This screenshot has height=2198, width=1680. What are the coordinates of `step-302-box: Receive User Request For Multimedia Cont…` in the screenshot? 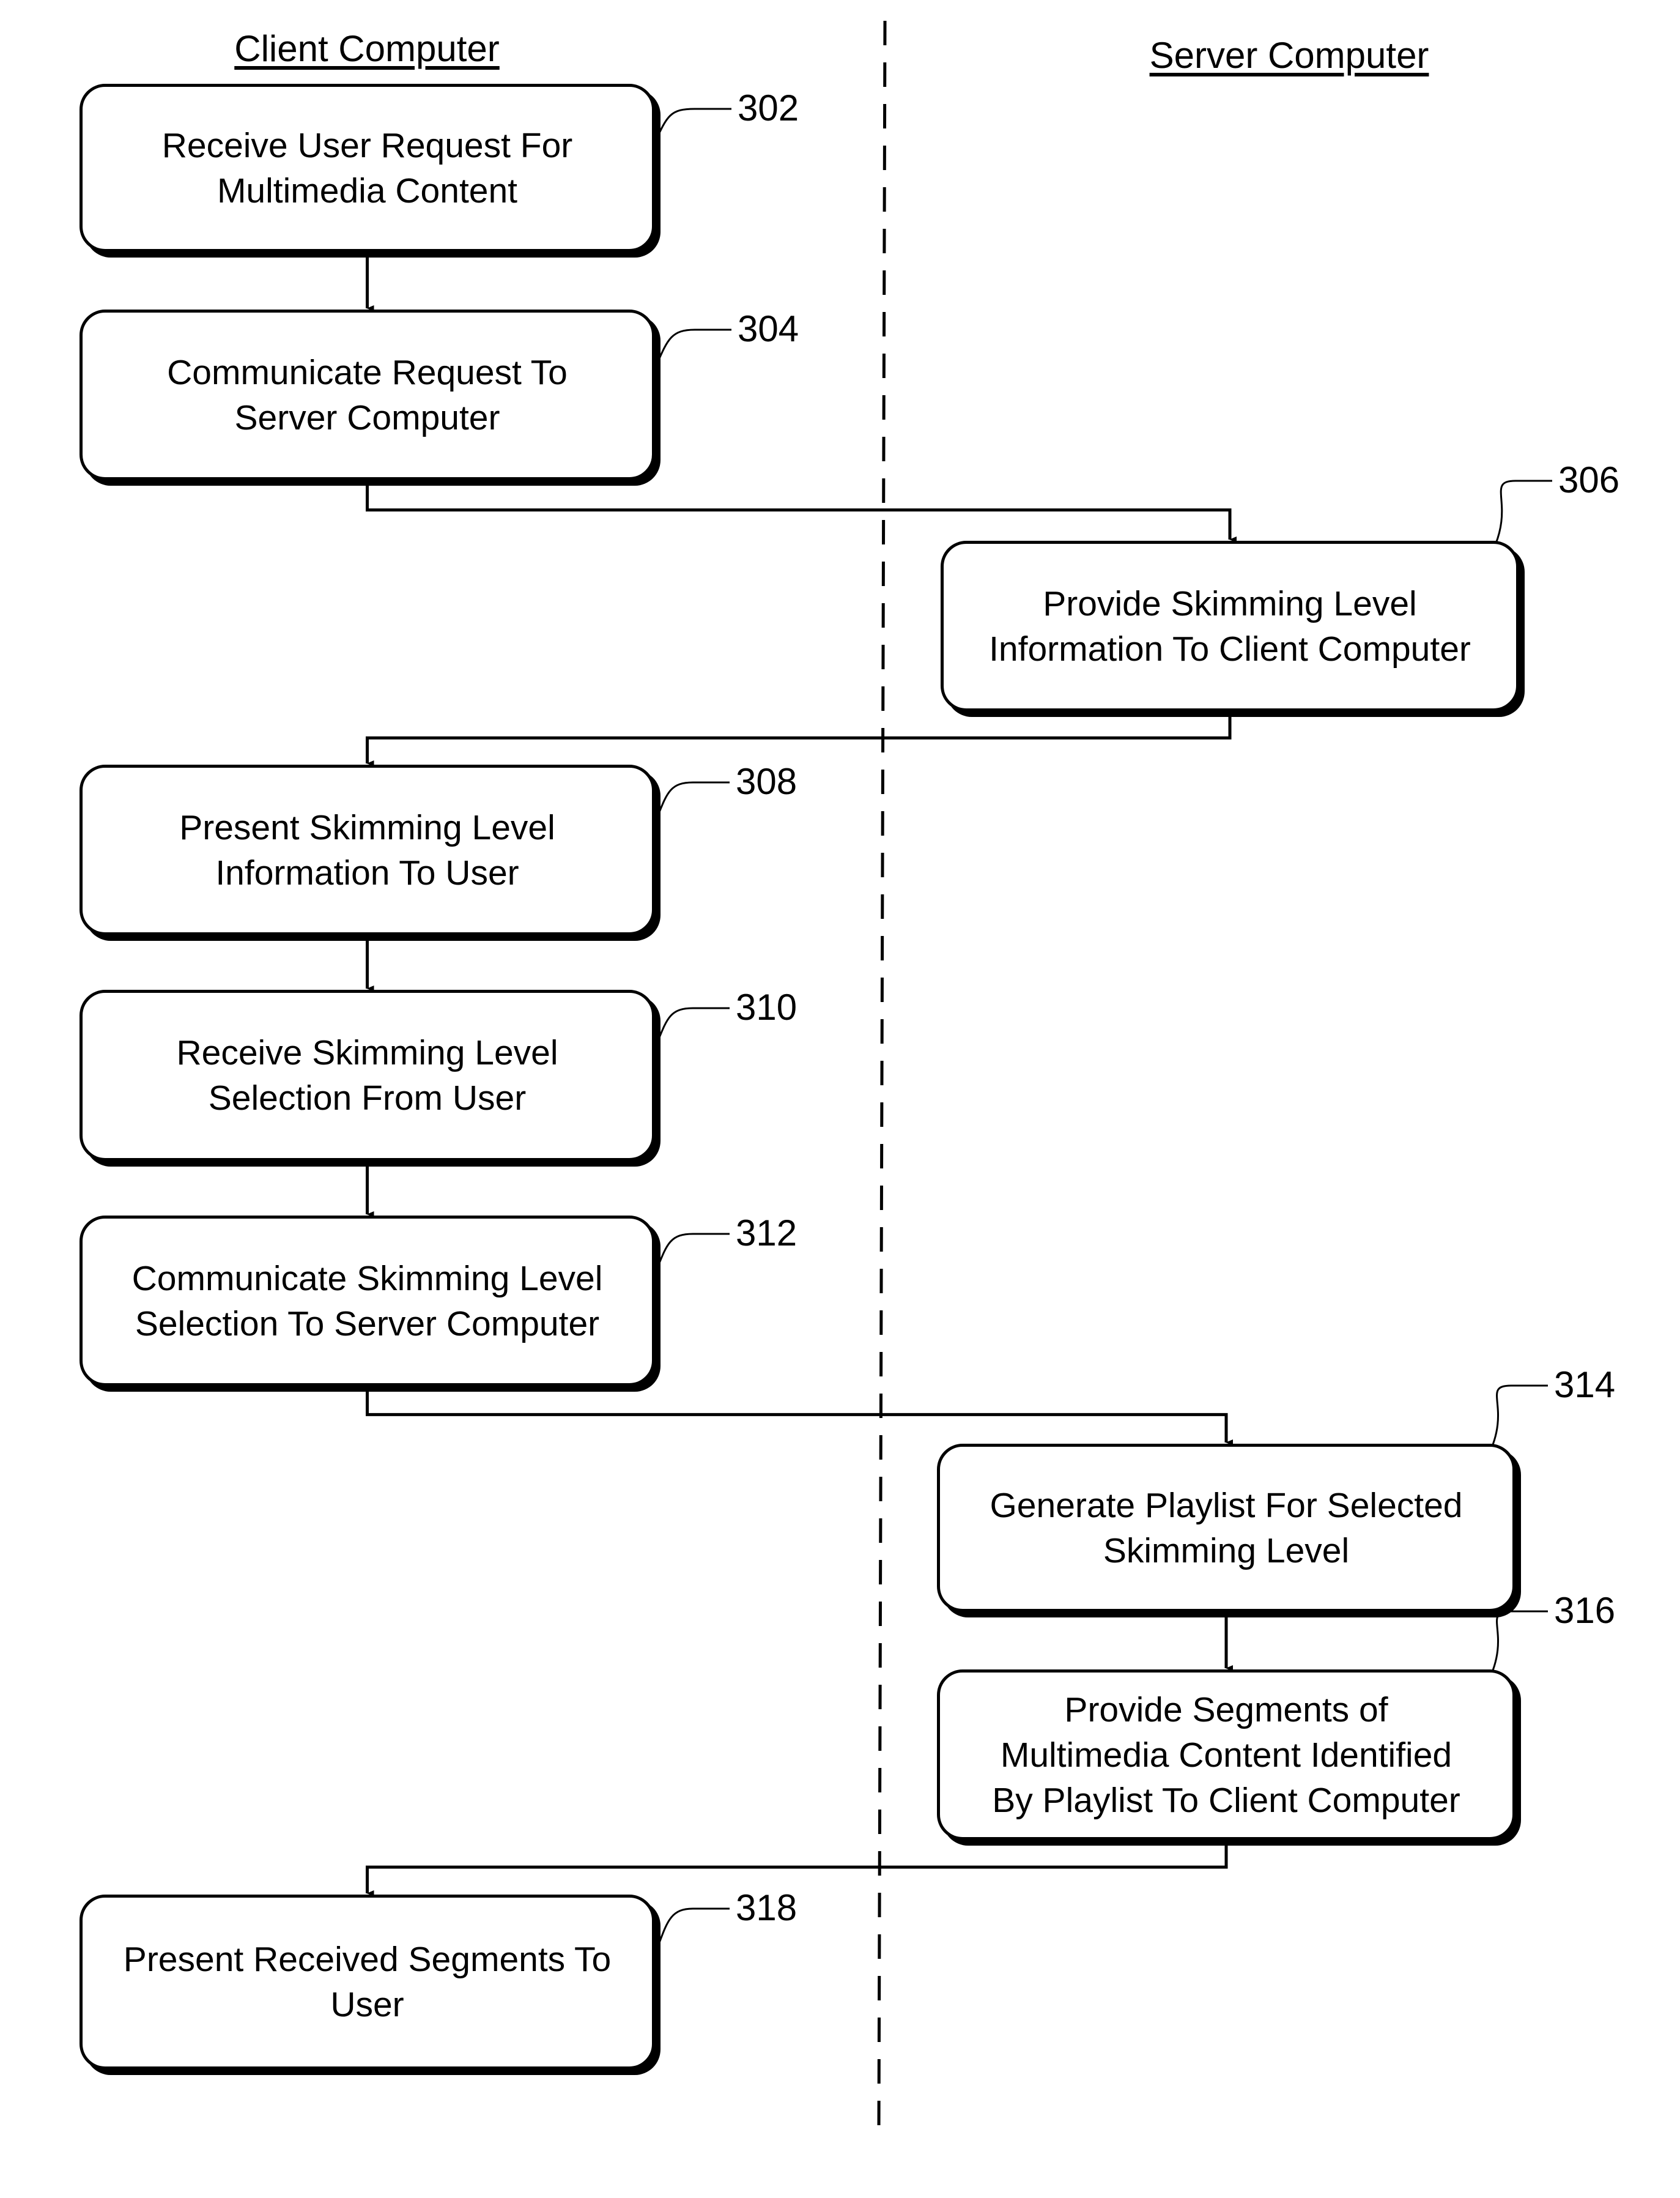 It's located at (367, 168).